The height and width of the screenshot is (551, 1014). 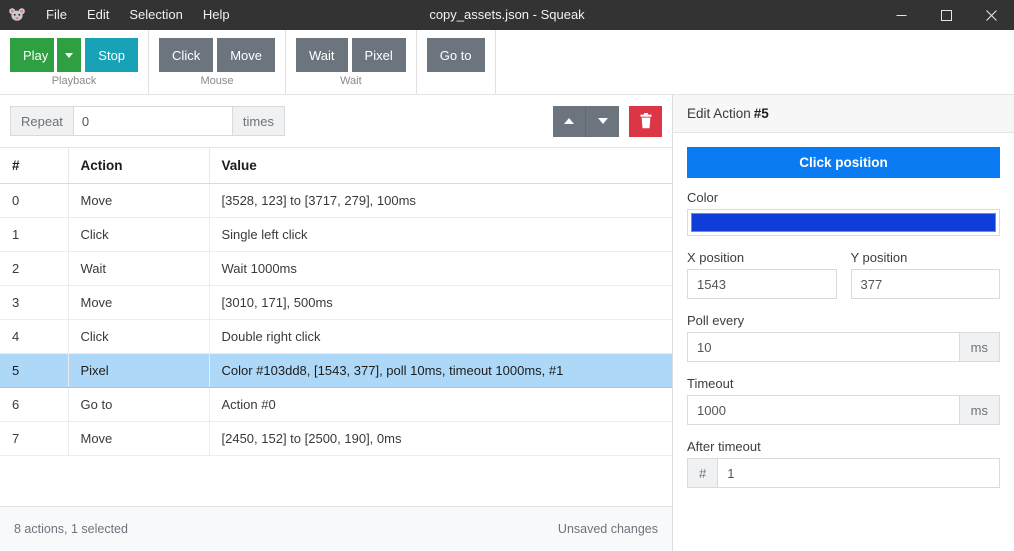 I want to click on repeat-bar: Repeat times, so click(x=336, y=121).